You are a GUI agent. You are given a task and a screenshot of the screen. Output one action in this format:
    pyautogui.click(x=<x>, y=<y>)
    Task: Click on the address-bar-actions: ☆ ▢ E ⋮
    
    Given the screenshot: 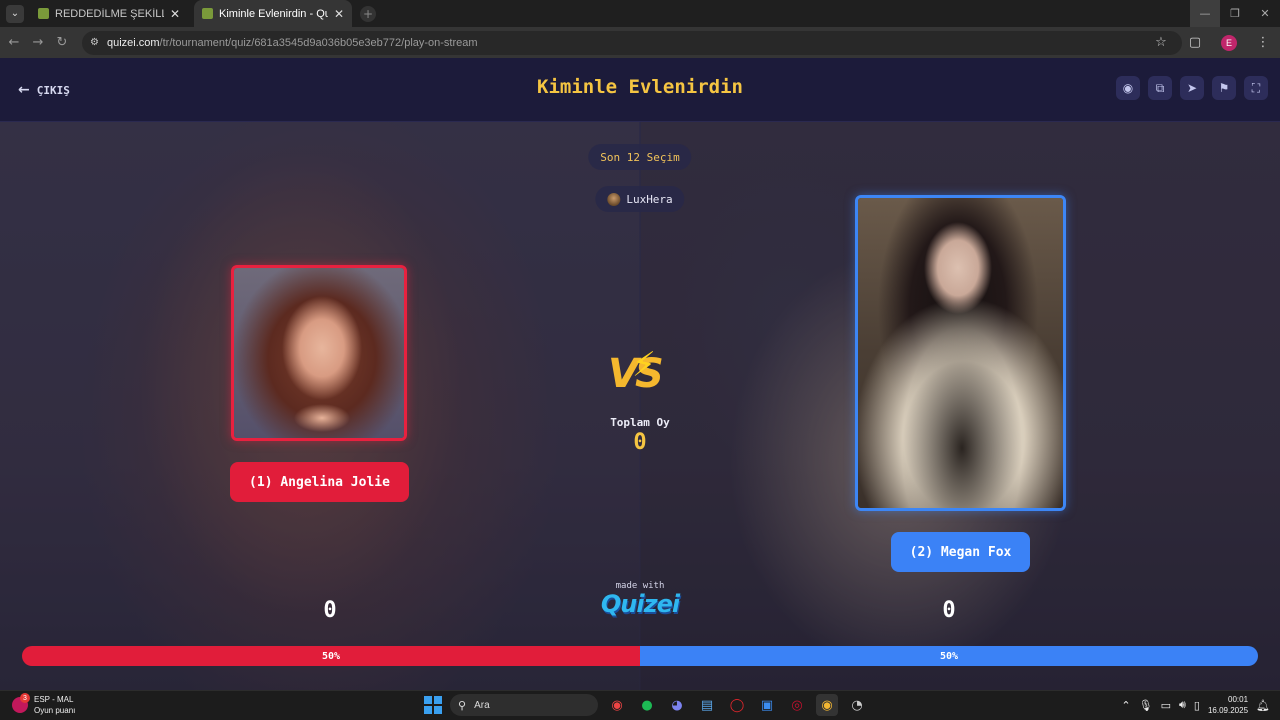 What is the action you would take?
    pyautogui.click(x=1212, y=42)
    